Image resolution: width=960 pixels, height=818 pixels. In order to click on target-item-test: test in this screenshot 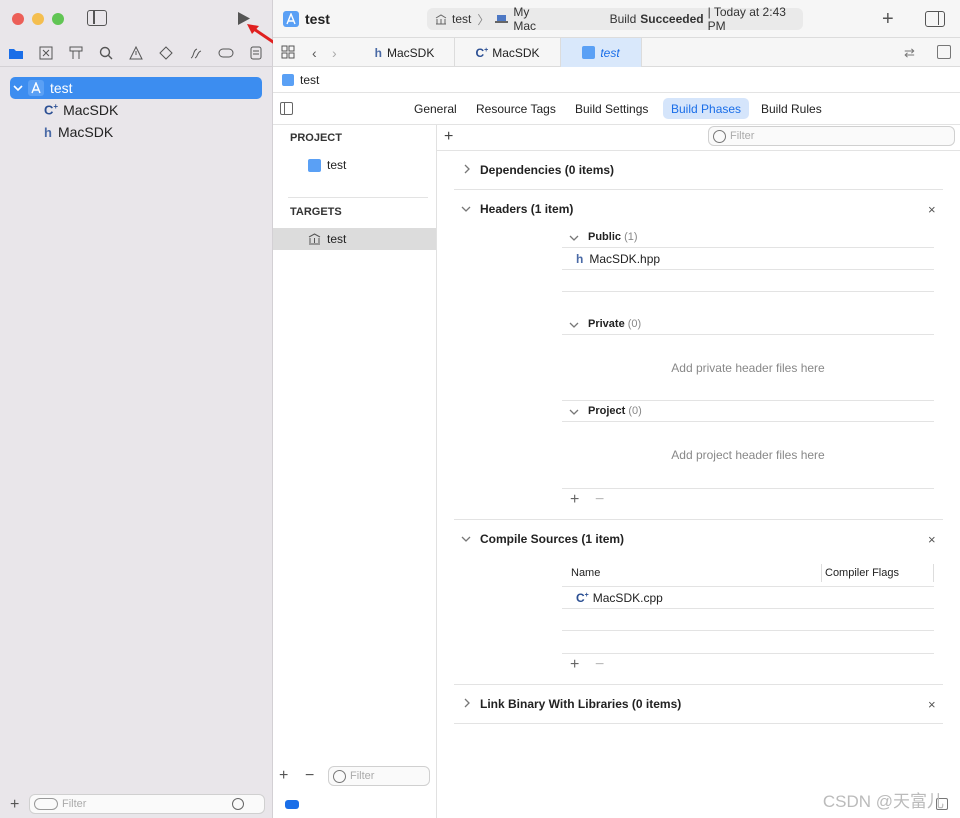, I will do `click(327, 239)`.